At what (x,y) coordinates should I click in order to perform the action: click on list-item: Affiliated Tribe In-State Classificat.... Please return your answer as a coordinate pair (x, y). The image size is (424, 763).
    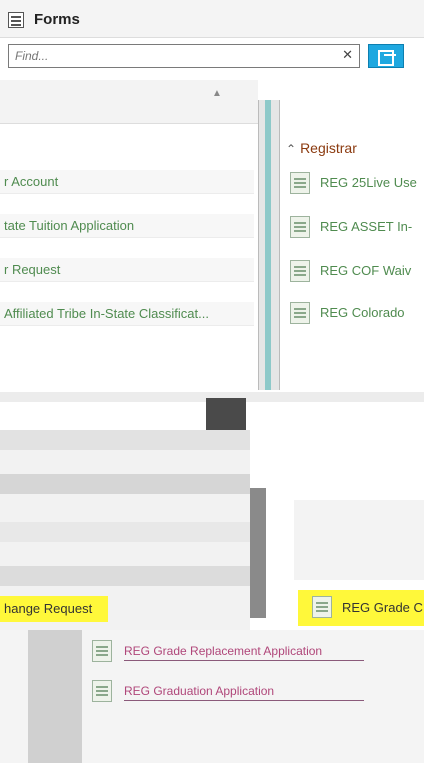
    Looking at the image, I should click on (127, 314).